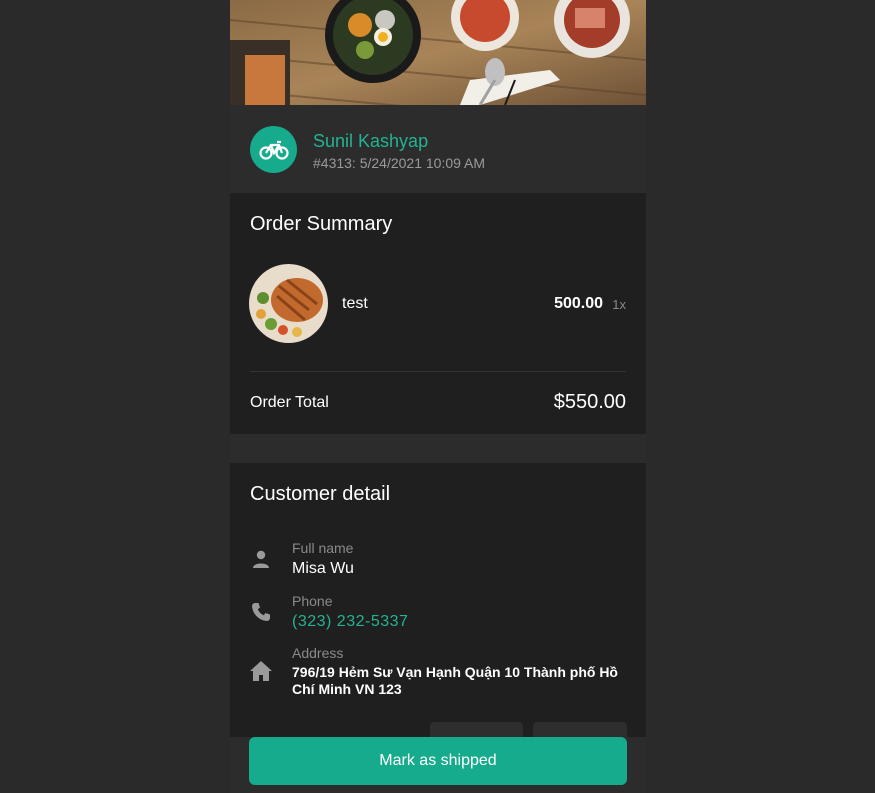 This screenshot has width=875, height=793. I want to click on courier-header: Sunil Kashyap #4313: 5/24/2021 10:09 AM, so click(438, 149).